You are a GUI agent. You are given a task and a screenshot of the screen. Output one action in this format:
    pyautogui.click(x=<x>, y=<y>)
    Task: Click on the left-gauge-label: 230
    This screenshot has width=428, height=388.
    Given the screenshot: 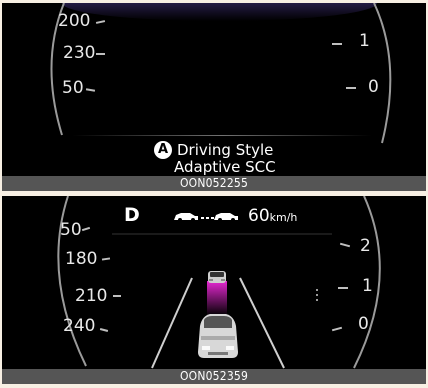 What is the action you would take?
    pyautogui.click(x=79, y=53)
    